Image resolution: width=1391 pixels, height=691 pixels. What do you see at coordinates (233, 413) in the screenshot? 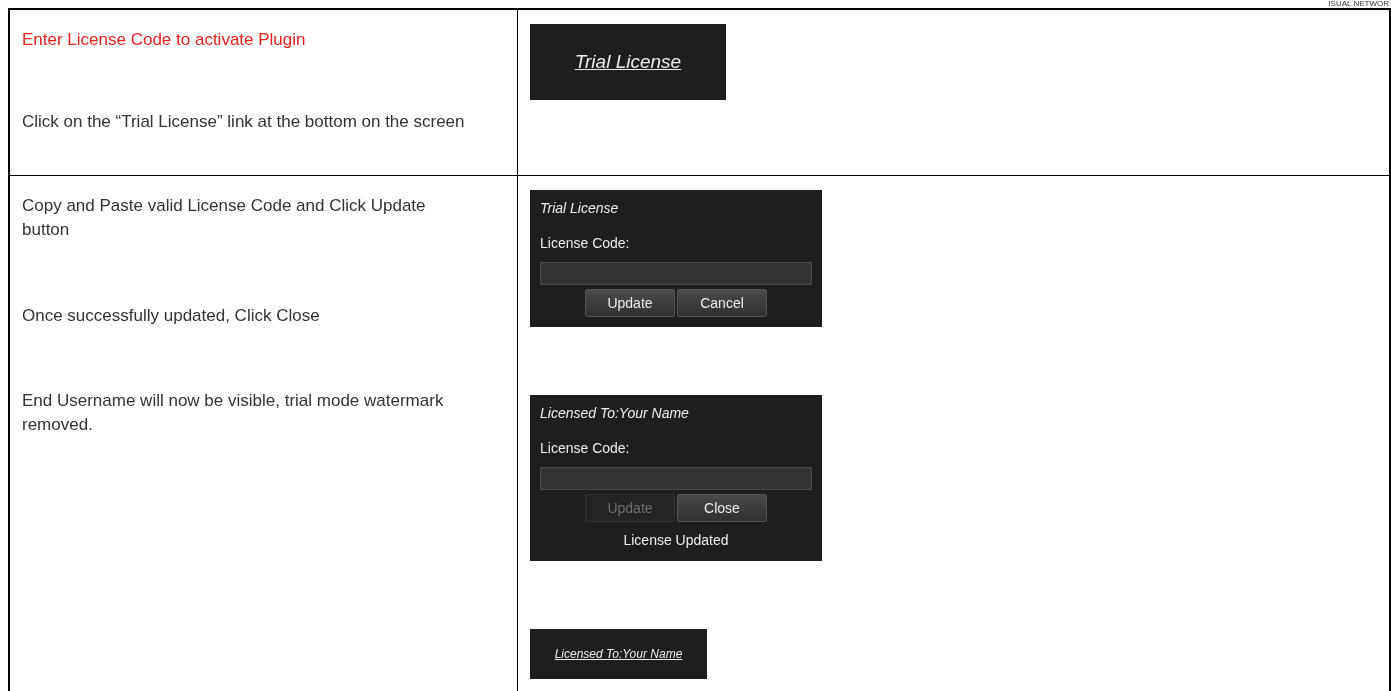
I see `instruction-text: End Username will now be visible, trial mode watermark removed.` at bounding box center [233, 413].